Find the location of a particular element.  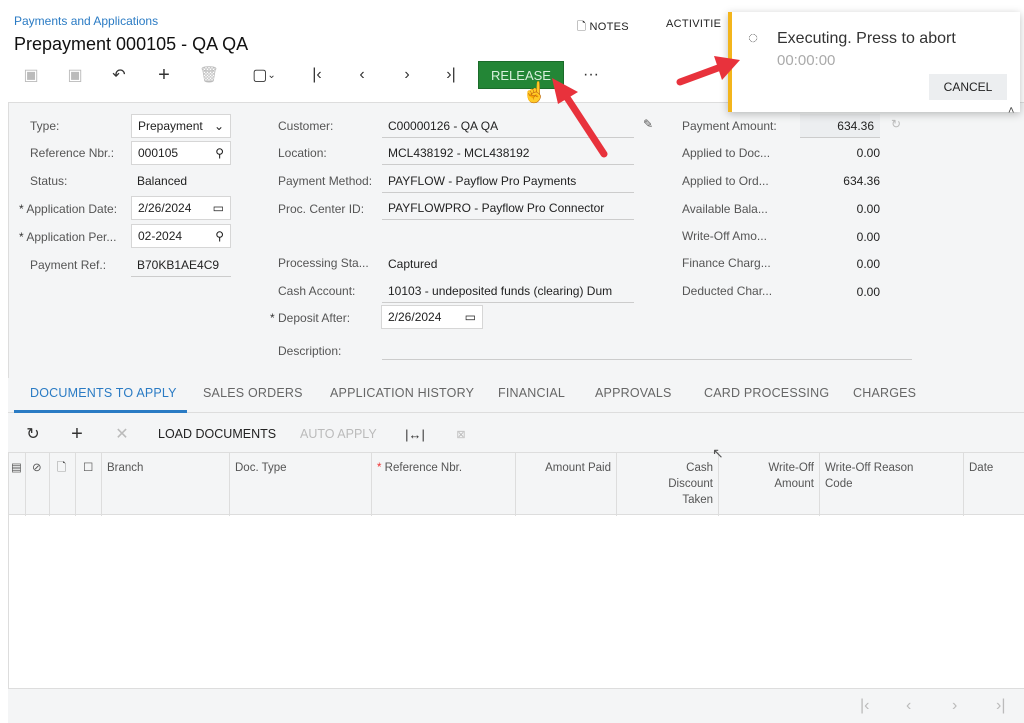

arrow-to-release is located at coordinates (580, 118).